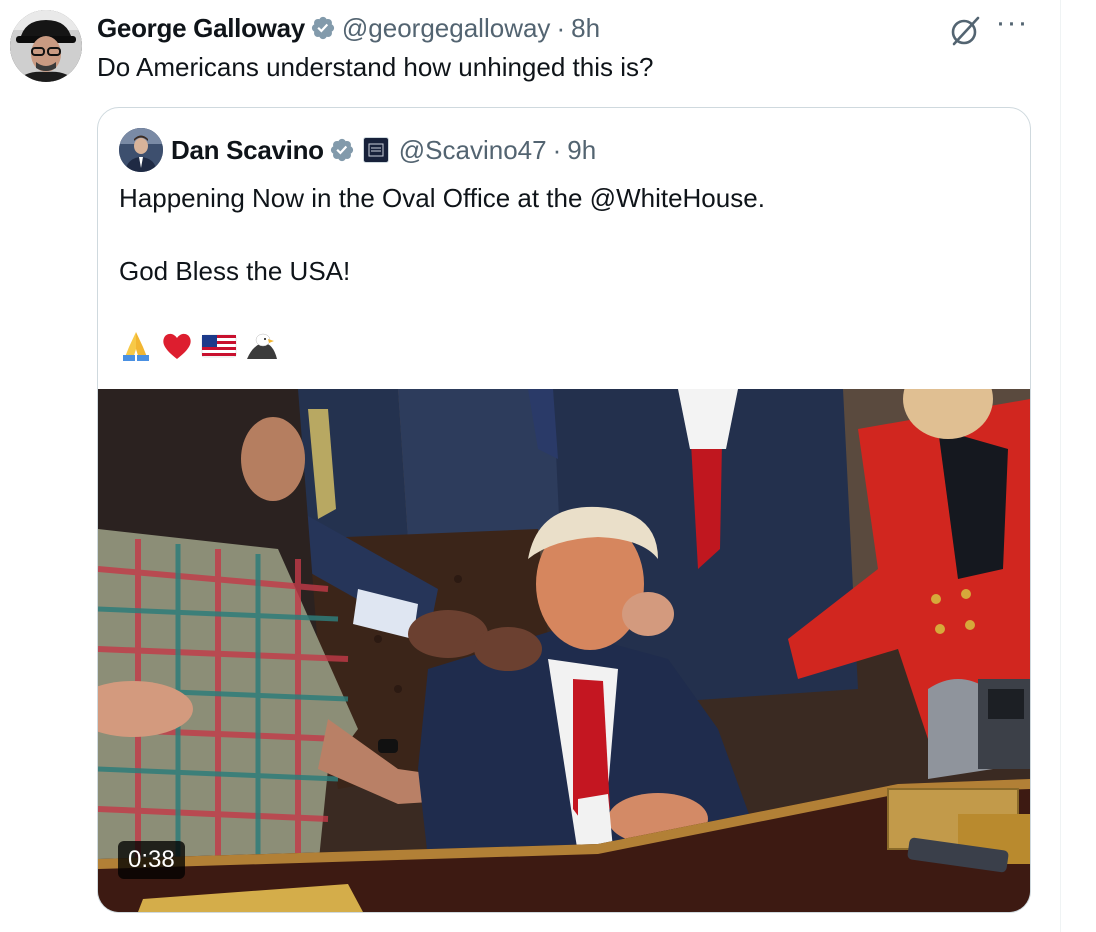  I want to click on eagle-emoji, so click(261, 346).